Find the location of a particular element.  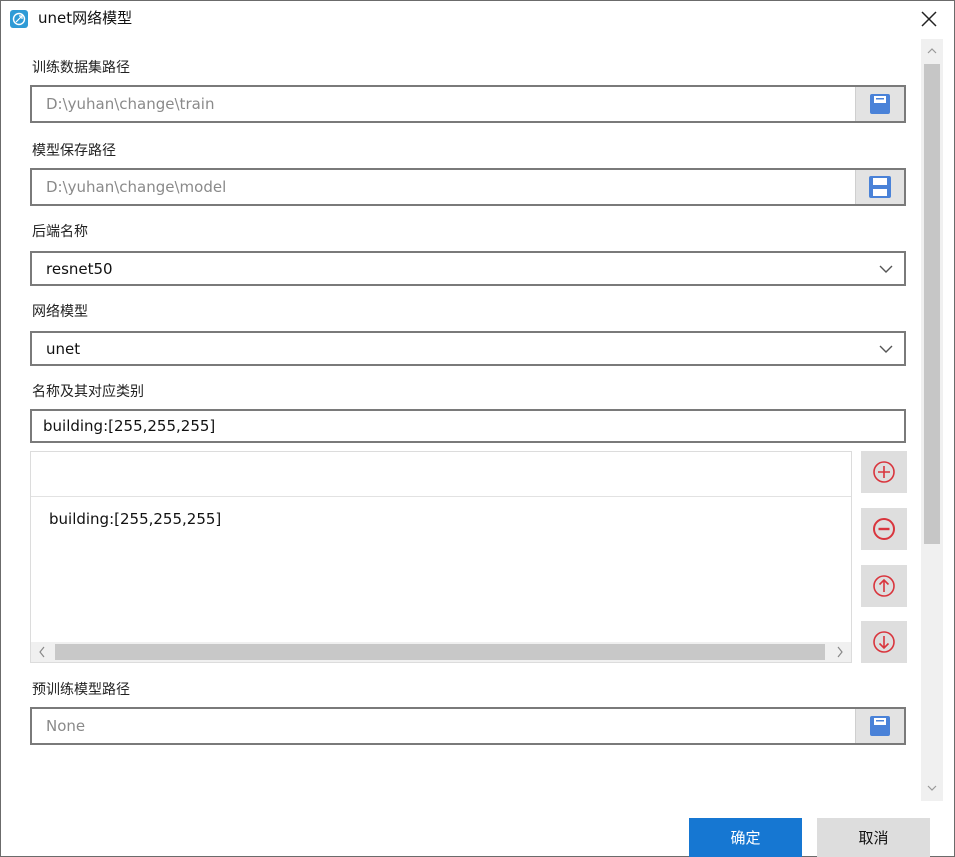

pretrained-path-browse-button is located at coordinates (879, 726).